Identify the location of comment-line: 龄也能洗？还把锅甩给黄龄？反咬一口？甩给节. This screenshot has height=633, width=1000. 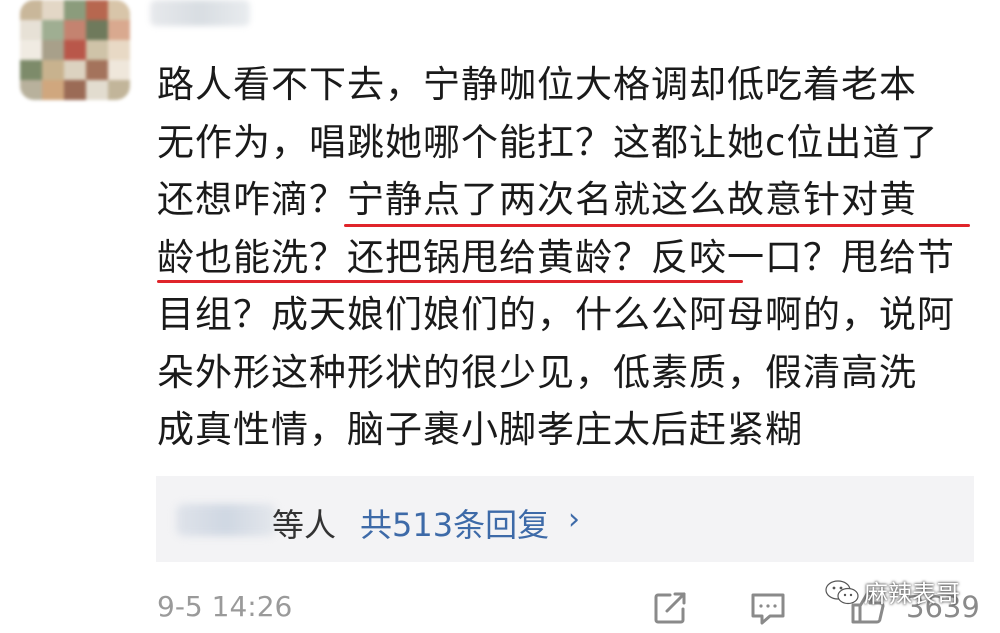
(556, 257).